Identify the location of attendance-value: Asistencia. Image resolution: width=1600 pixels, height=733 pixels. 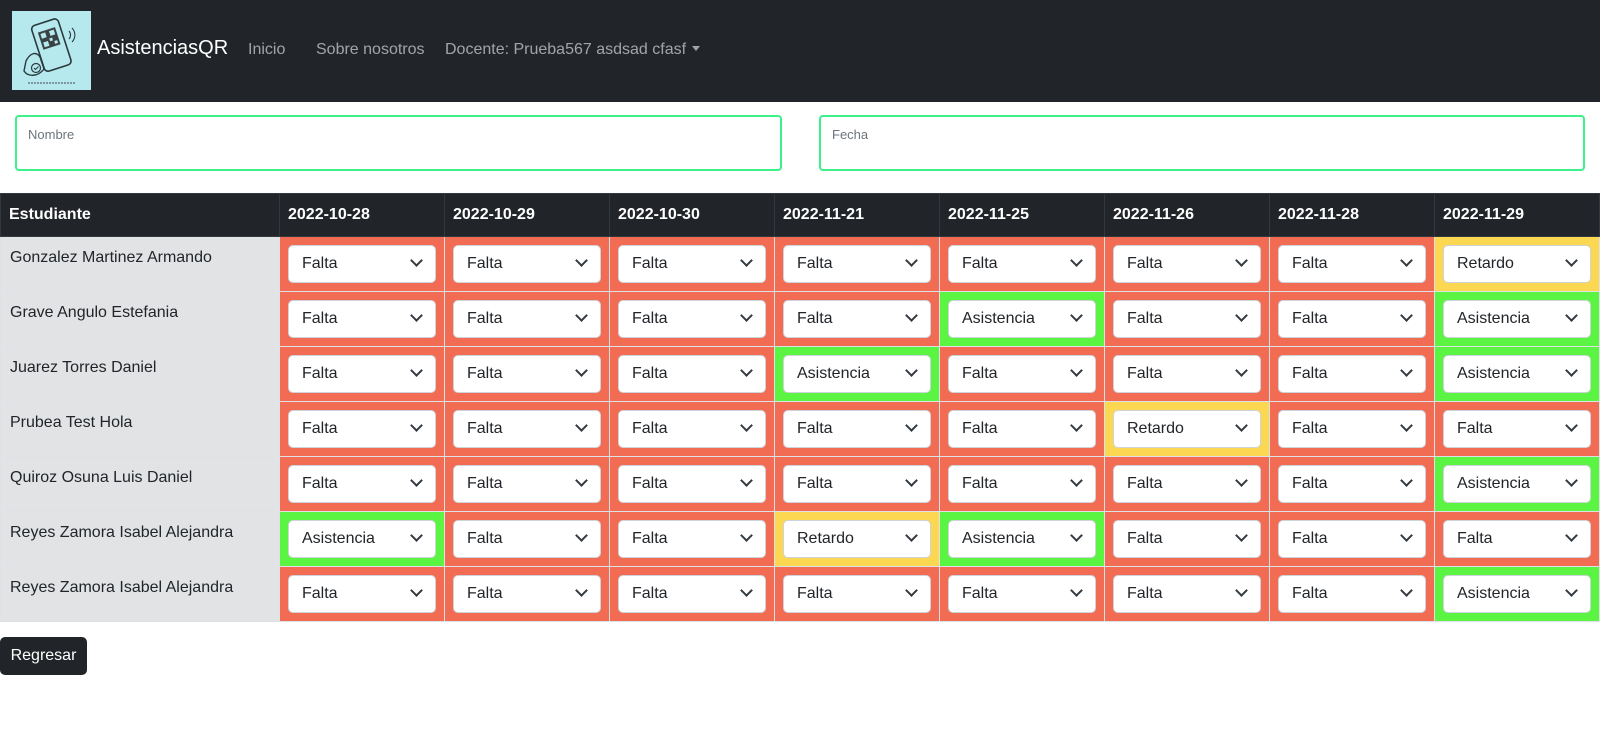
(1493, 483).